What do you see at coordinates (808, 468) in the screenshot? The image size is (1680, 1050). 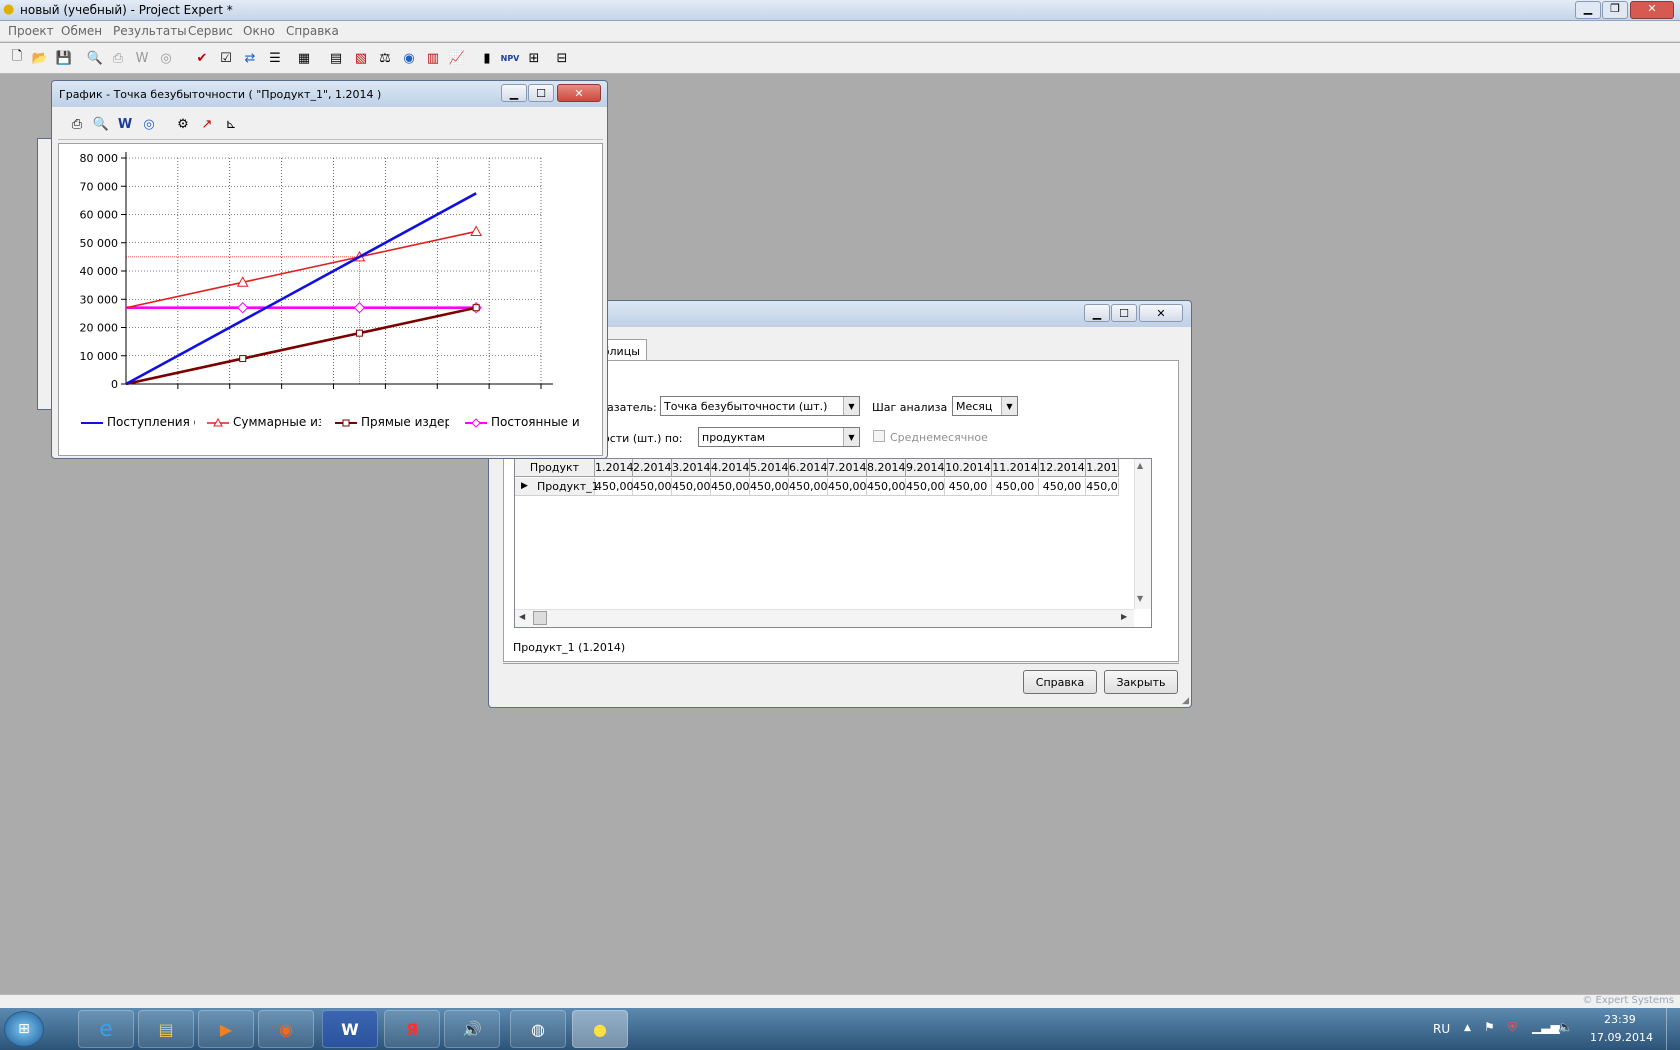 I see `grid-header-month: 6.2014` at bounding box center [808, 468].